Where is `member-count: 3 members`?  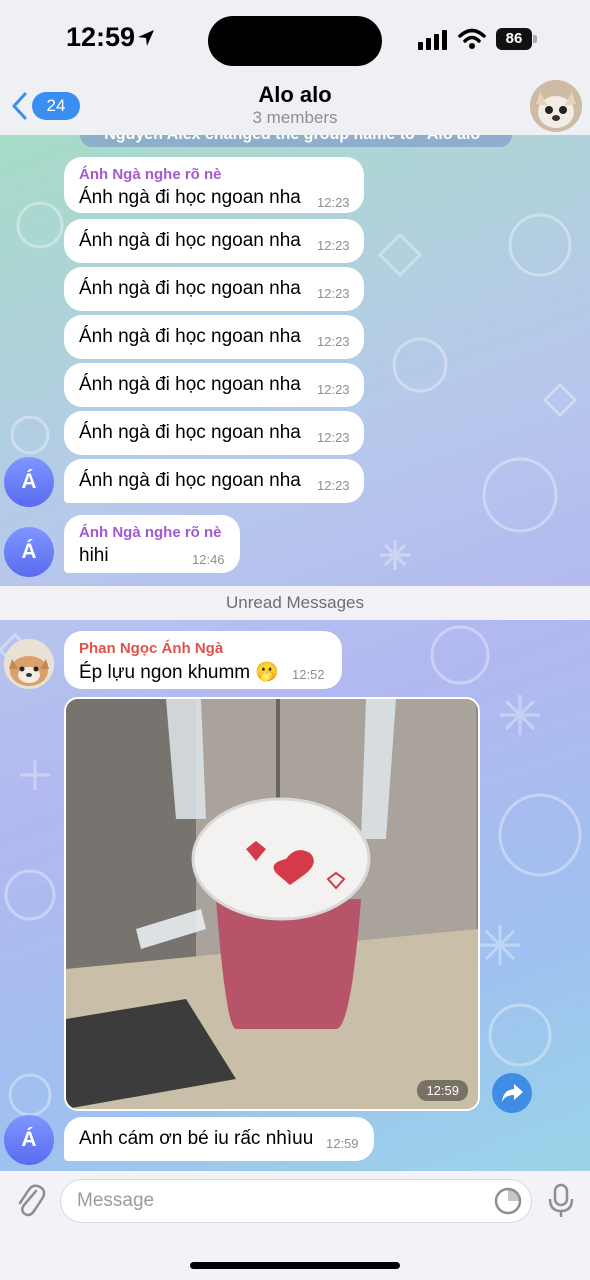 member-count: 3 members is located at coordinates (295, 117).